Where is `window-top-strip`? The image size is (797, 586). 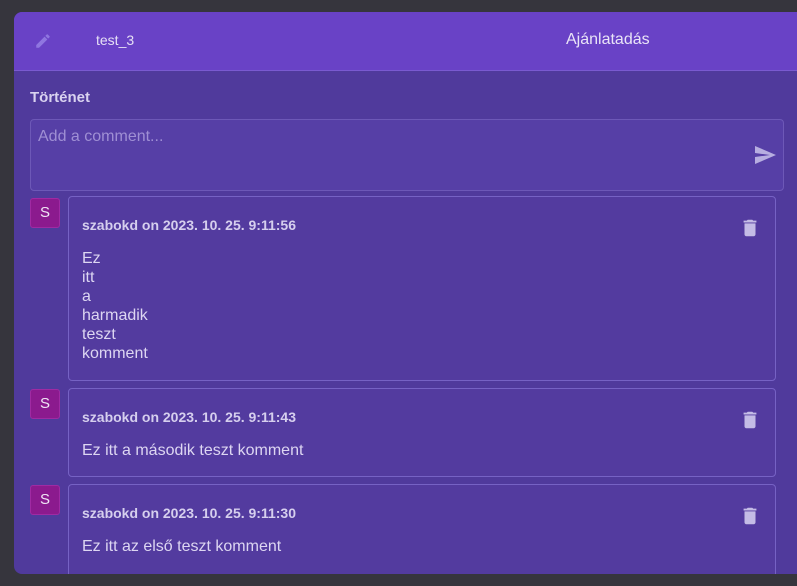 window-top-strip is located at coordinates (398, 6).